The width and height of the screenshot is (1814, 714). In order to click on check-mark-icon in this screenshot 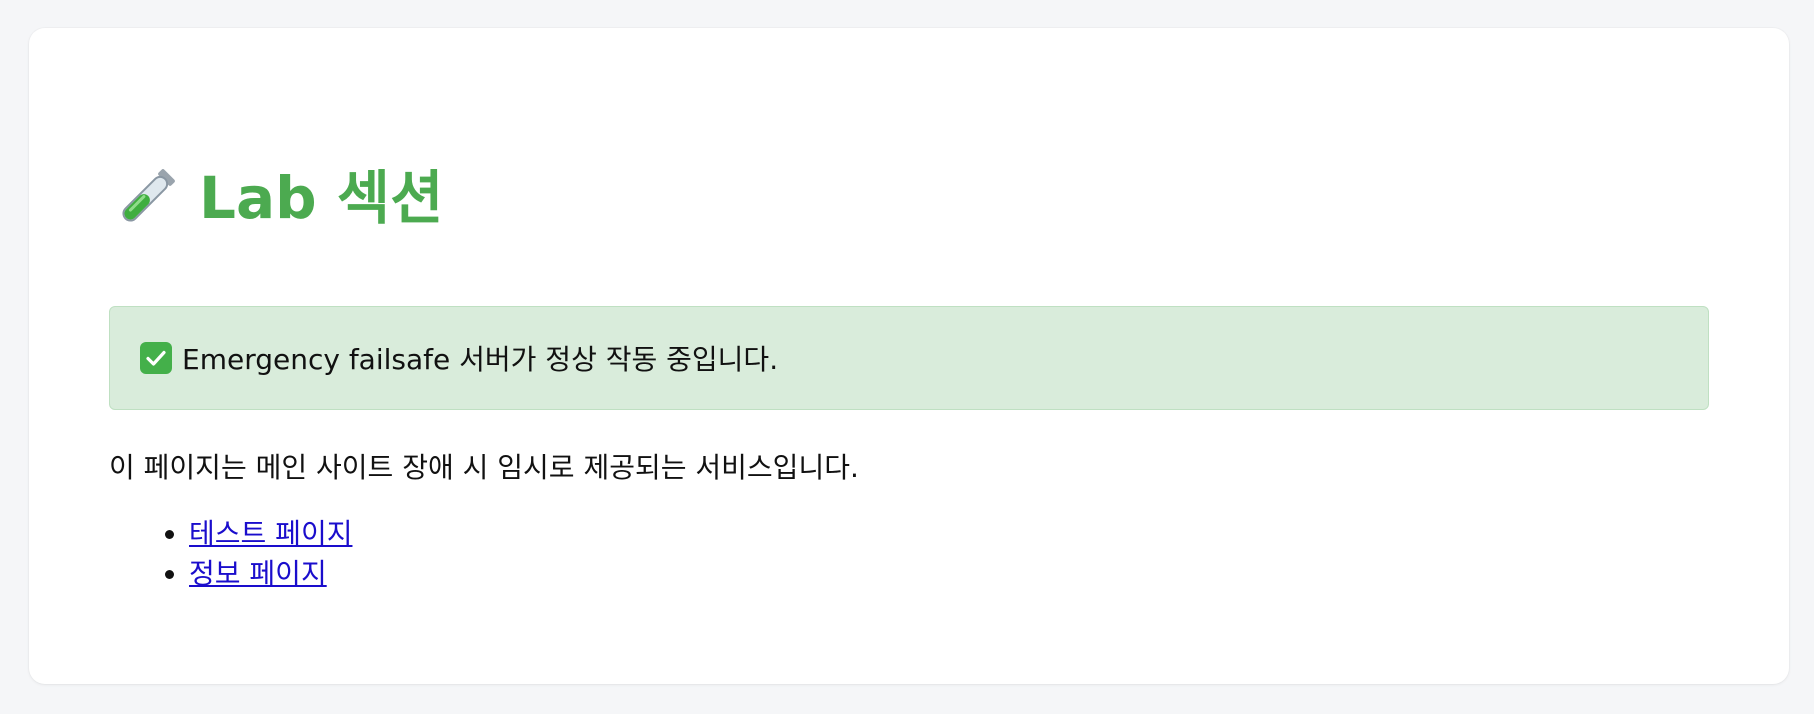, I will do `click(156, 358)`.